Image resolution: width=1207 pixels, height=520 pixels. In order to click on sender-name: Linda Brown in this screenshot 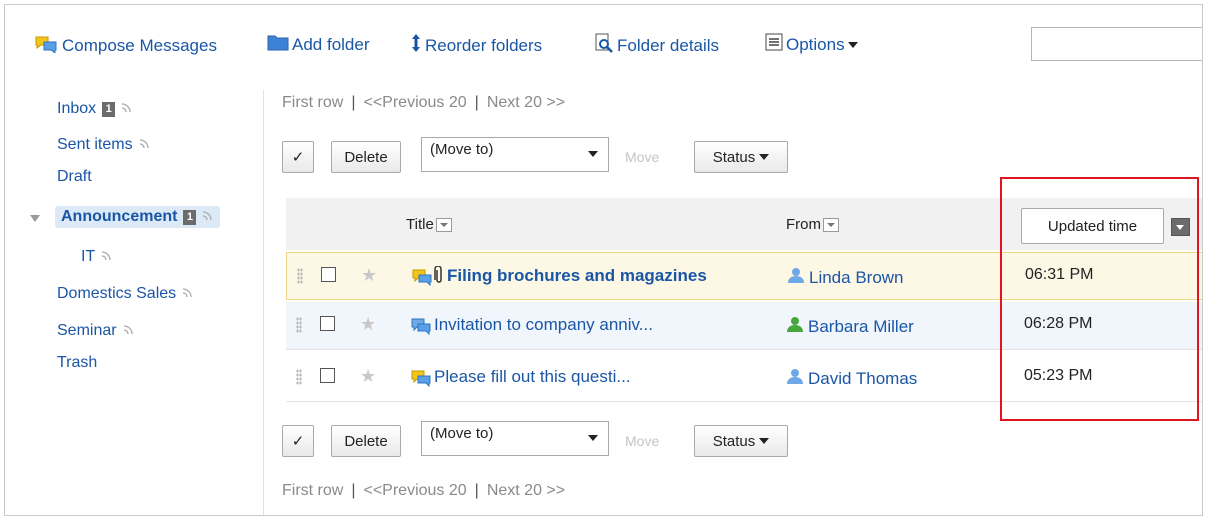, I will do `click(856, 277)`.